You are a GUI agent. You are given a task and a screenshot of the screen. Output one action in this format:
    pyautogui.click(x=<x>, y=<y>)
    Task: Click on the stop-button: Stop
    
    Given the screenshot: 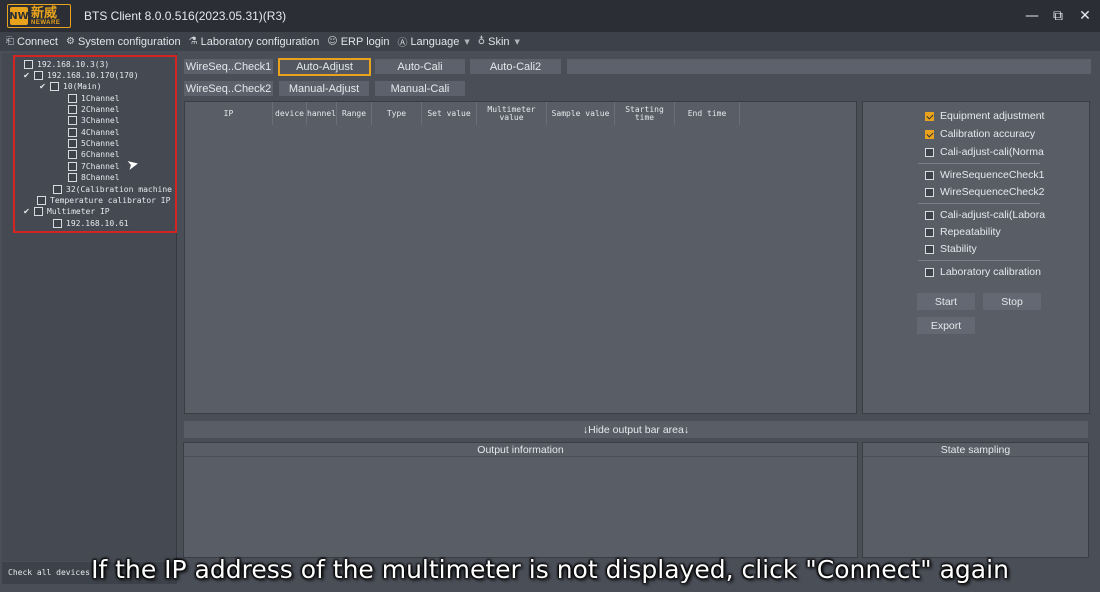 What is the action you would take?
    pyautogui.click(x=1012, y=301)
    